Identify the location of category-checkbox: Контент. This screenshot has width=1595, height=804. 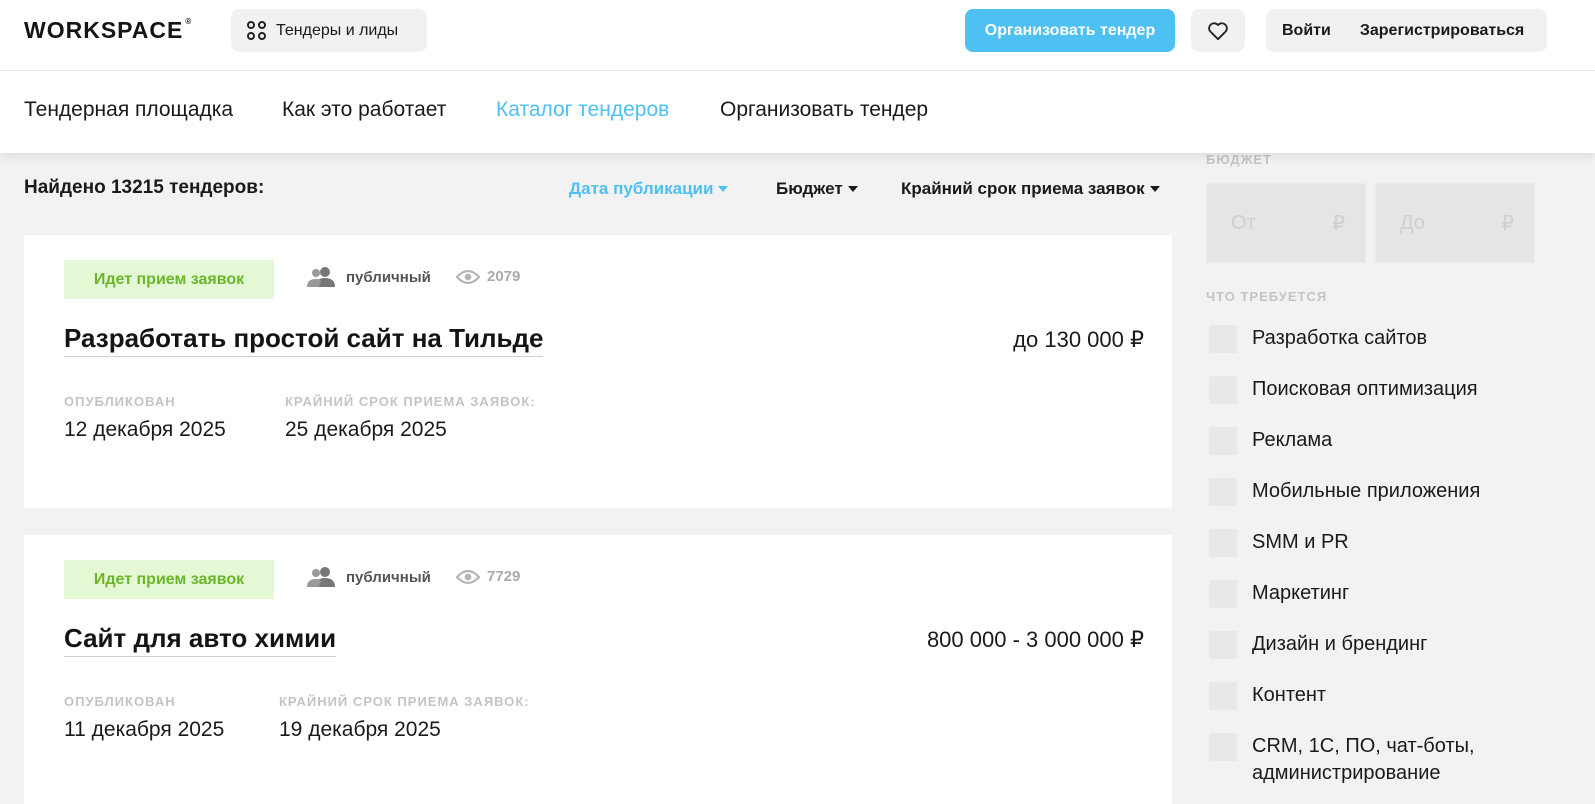
(1267, 696).